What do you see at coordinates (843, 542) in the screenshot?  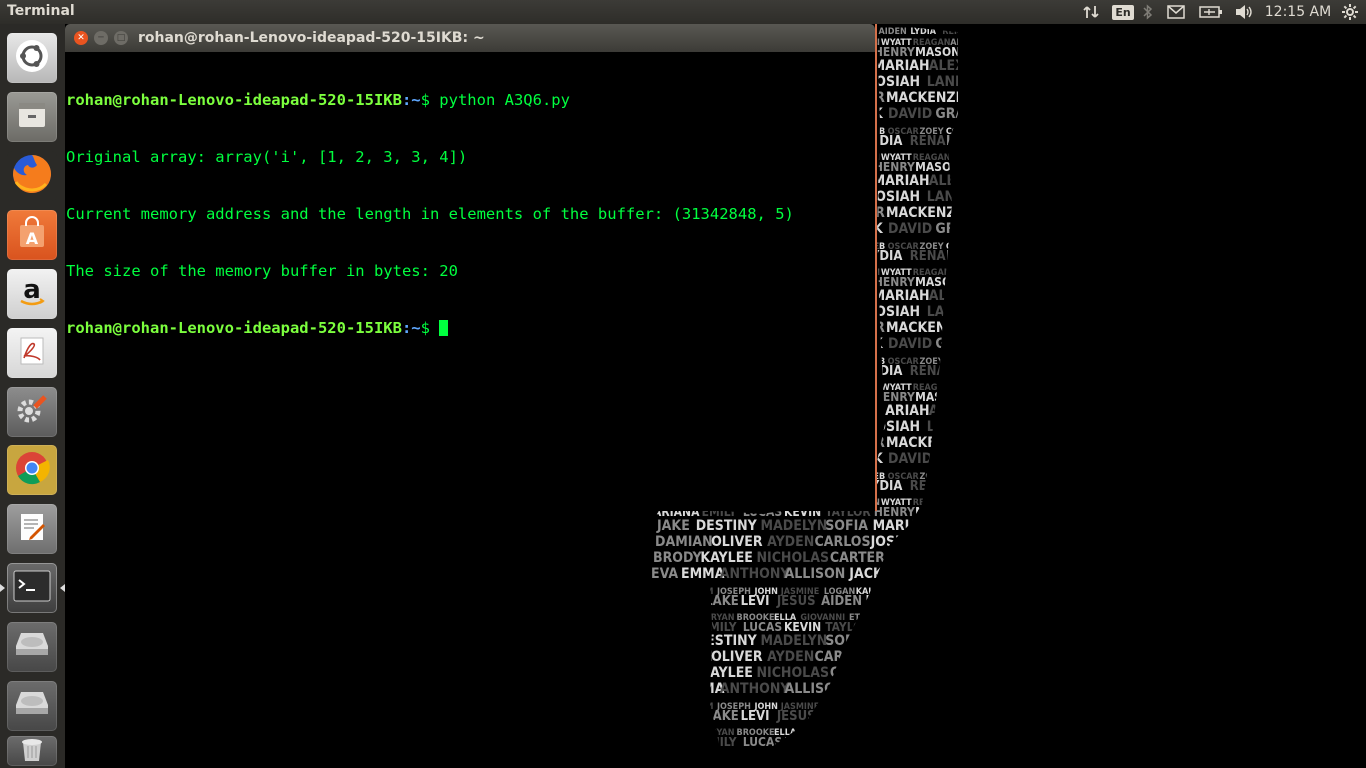 I see `wallpaper-word: CARLOS` at bounding box center [843, 542].